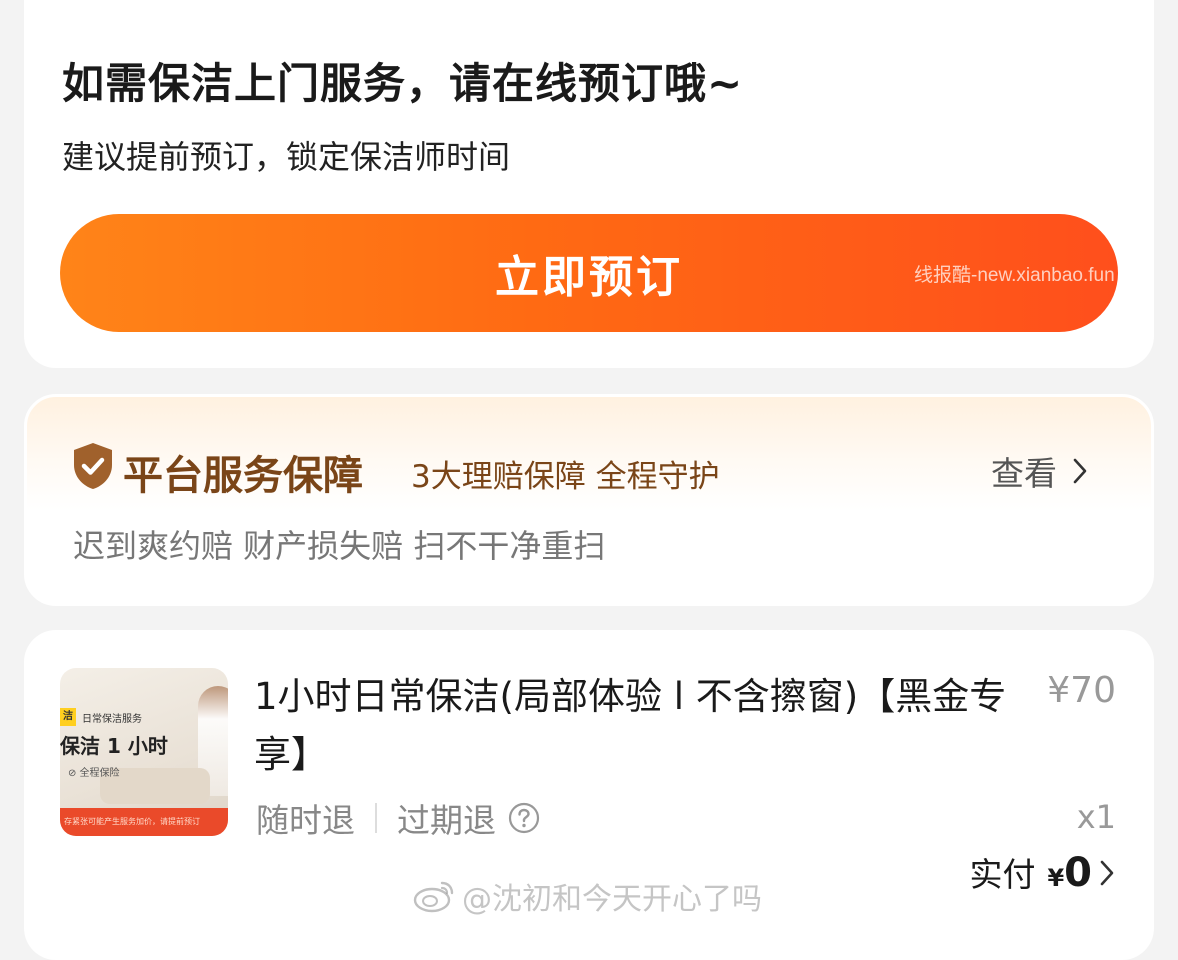 This screenshot has height=960, width=1178. What do you see at coordinates (286, 157) in the screenshot?
I see `booking-subtitle: 建议提前预订，锁定保洁师时间` at bounding box center [286, 157].